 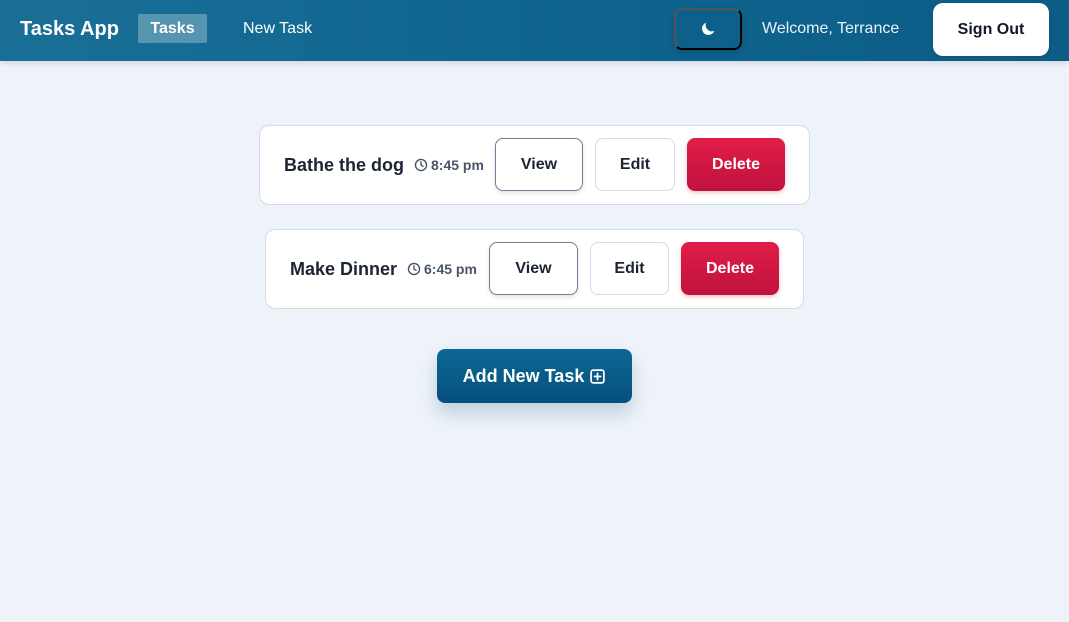 What do you see at coordinates (172, 28) in the screenshot?
I see `nav-link-tasks: Tasks` at bounding box center [172, 28].